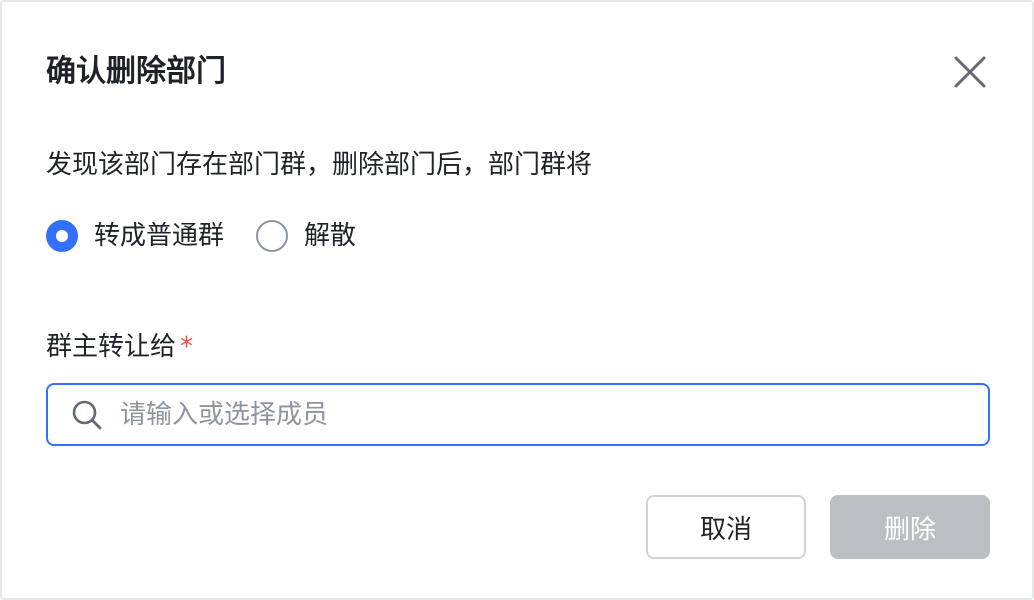  I want to click on close-icon, so click(970, 72).